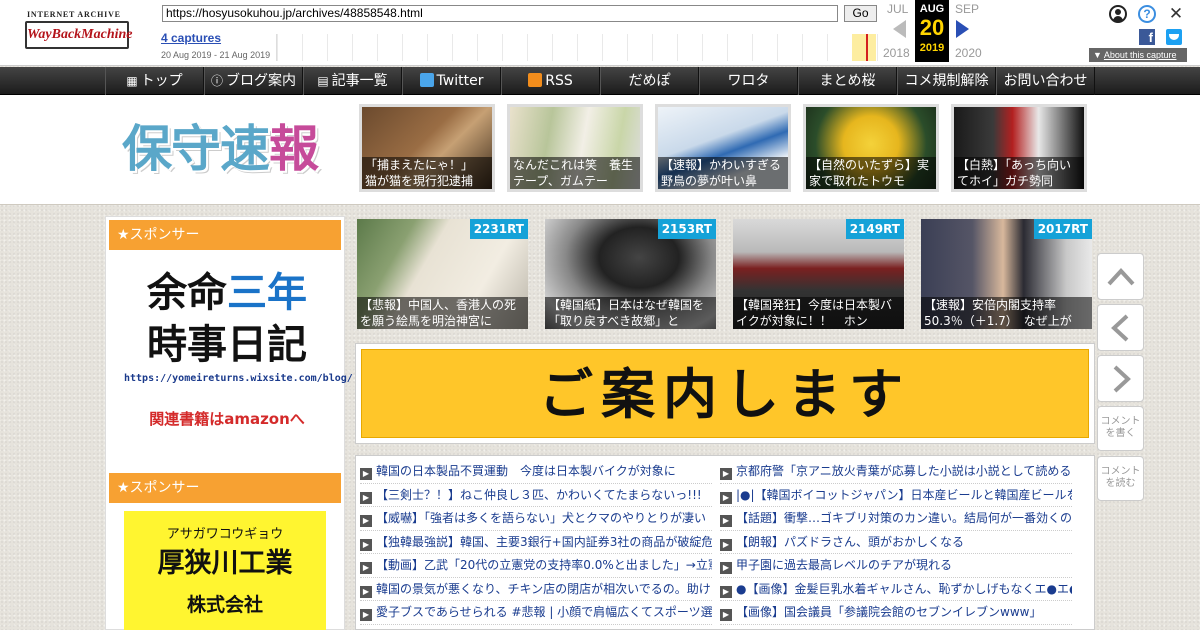 This screenshot has width=1200, height=630. Describe the element at coordinates (896, 566) in the screenshot. I see `list-item: ▶ 甲子園に過去最高レベルのチアが現れる` at that location.